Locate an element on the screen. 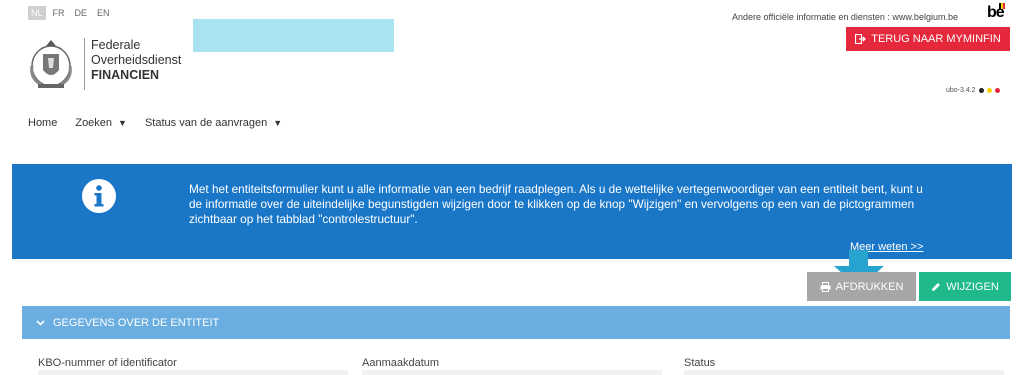 The height and width of the screenshot is (375, 1024). lang-fr: FR is located at coordinates (59, 13).